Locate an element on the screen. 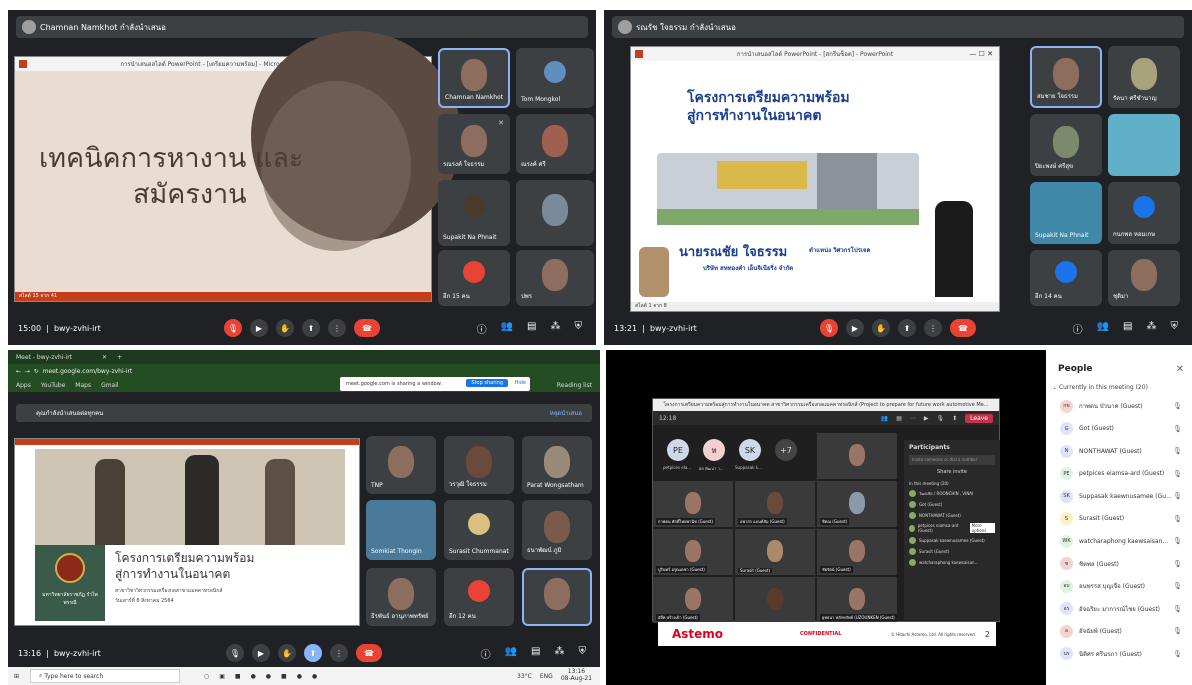  participant-tile: ธนาพัฒน์ ภูมิ is located at coordinates (557, 530).